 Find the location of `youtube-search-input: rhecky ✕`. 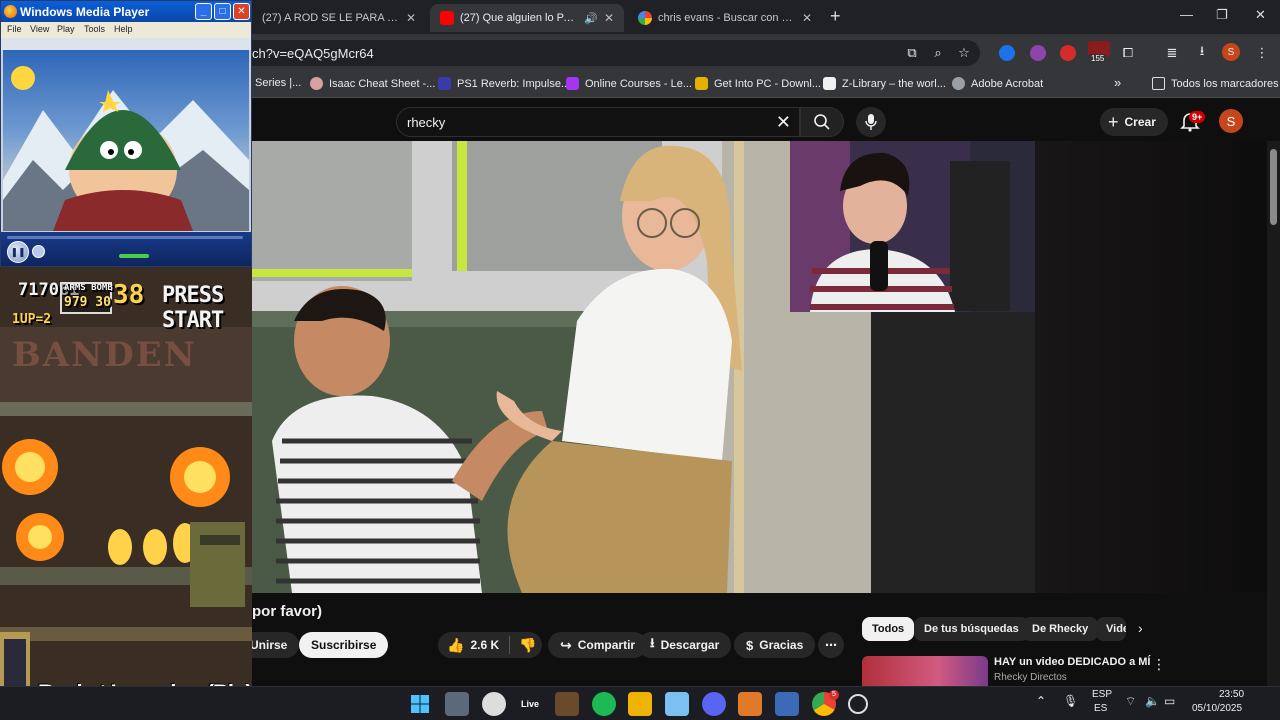

youtube-search-input: rhecky ✕ is located at coordinates (598, 122).